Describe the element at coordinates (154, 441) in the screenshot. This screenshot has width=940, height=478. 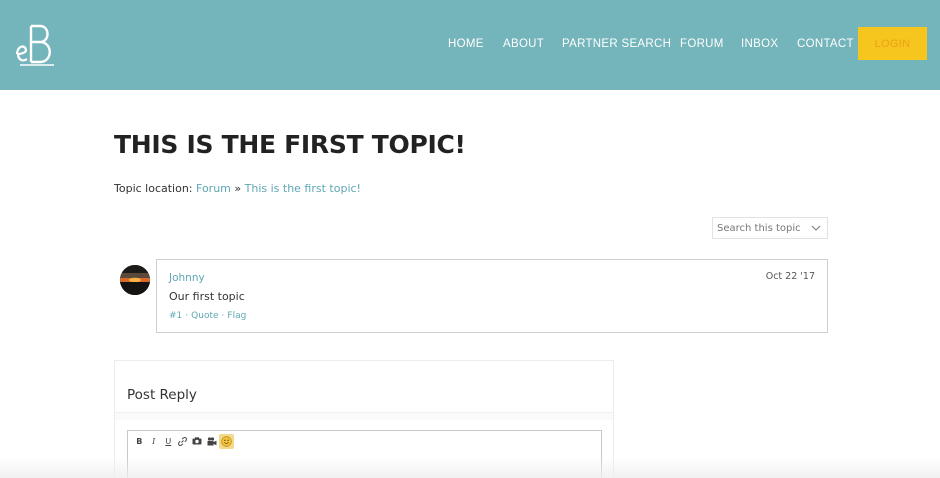
I see `italic-icon: I` at that location.